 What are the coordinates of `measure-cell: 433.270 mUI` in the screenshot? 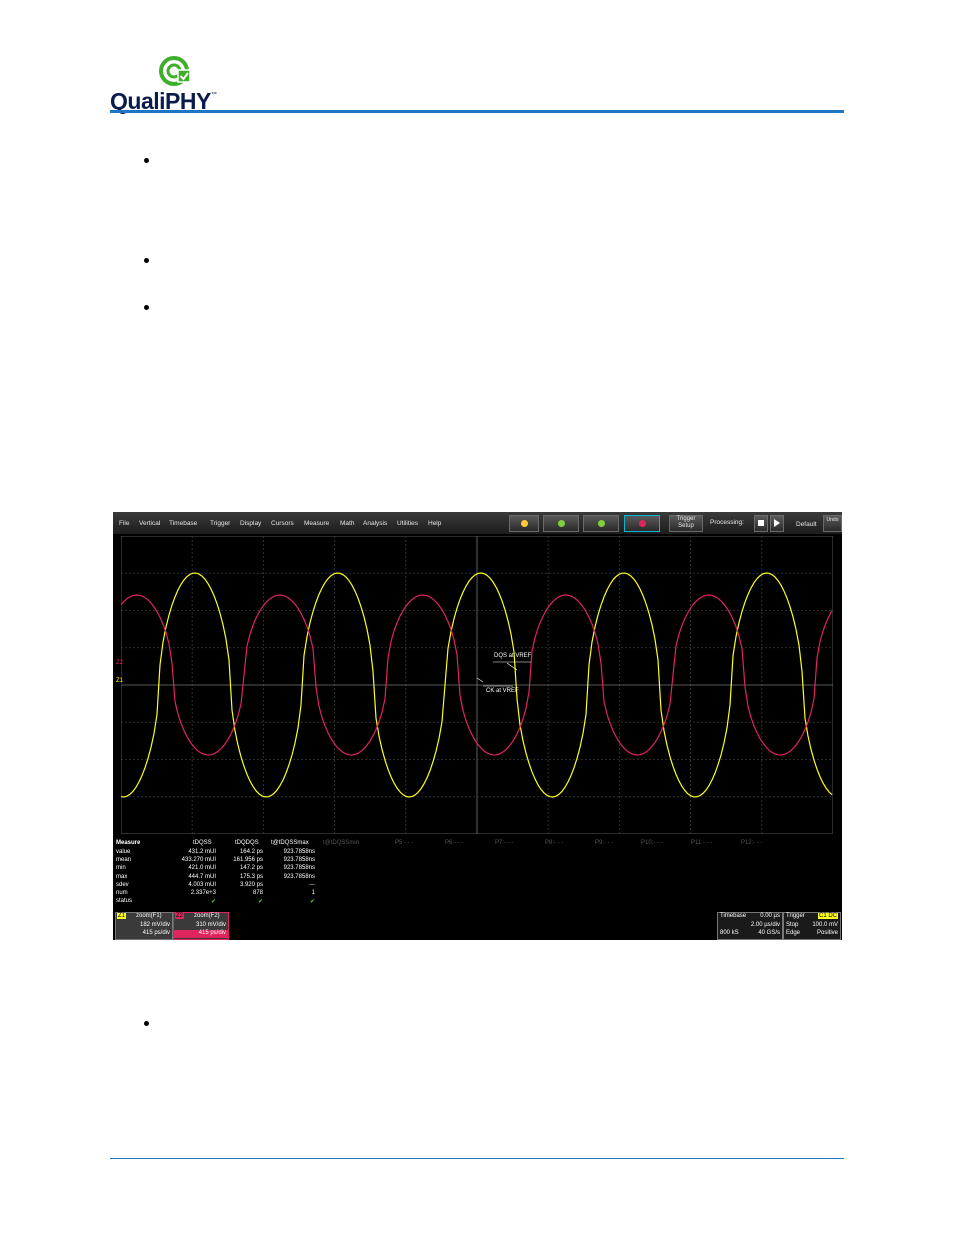 It's located at (198, 860).